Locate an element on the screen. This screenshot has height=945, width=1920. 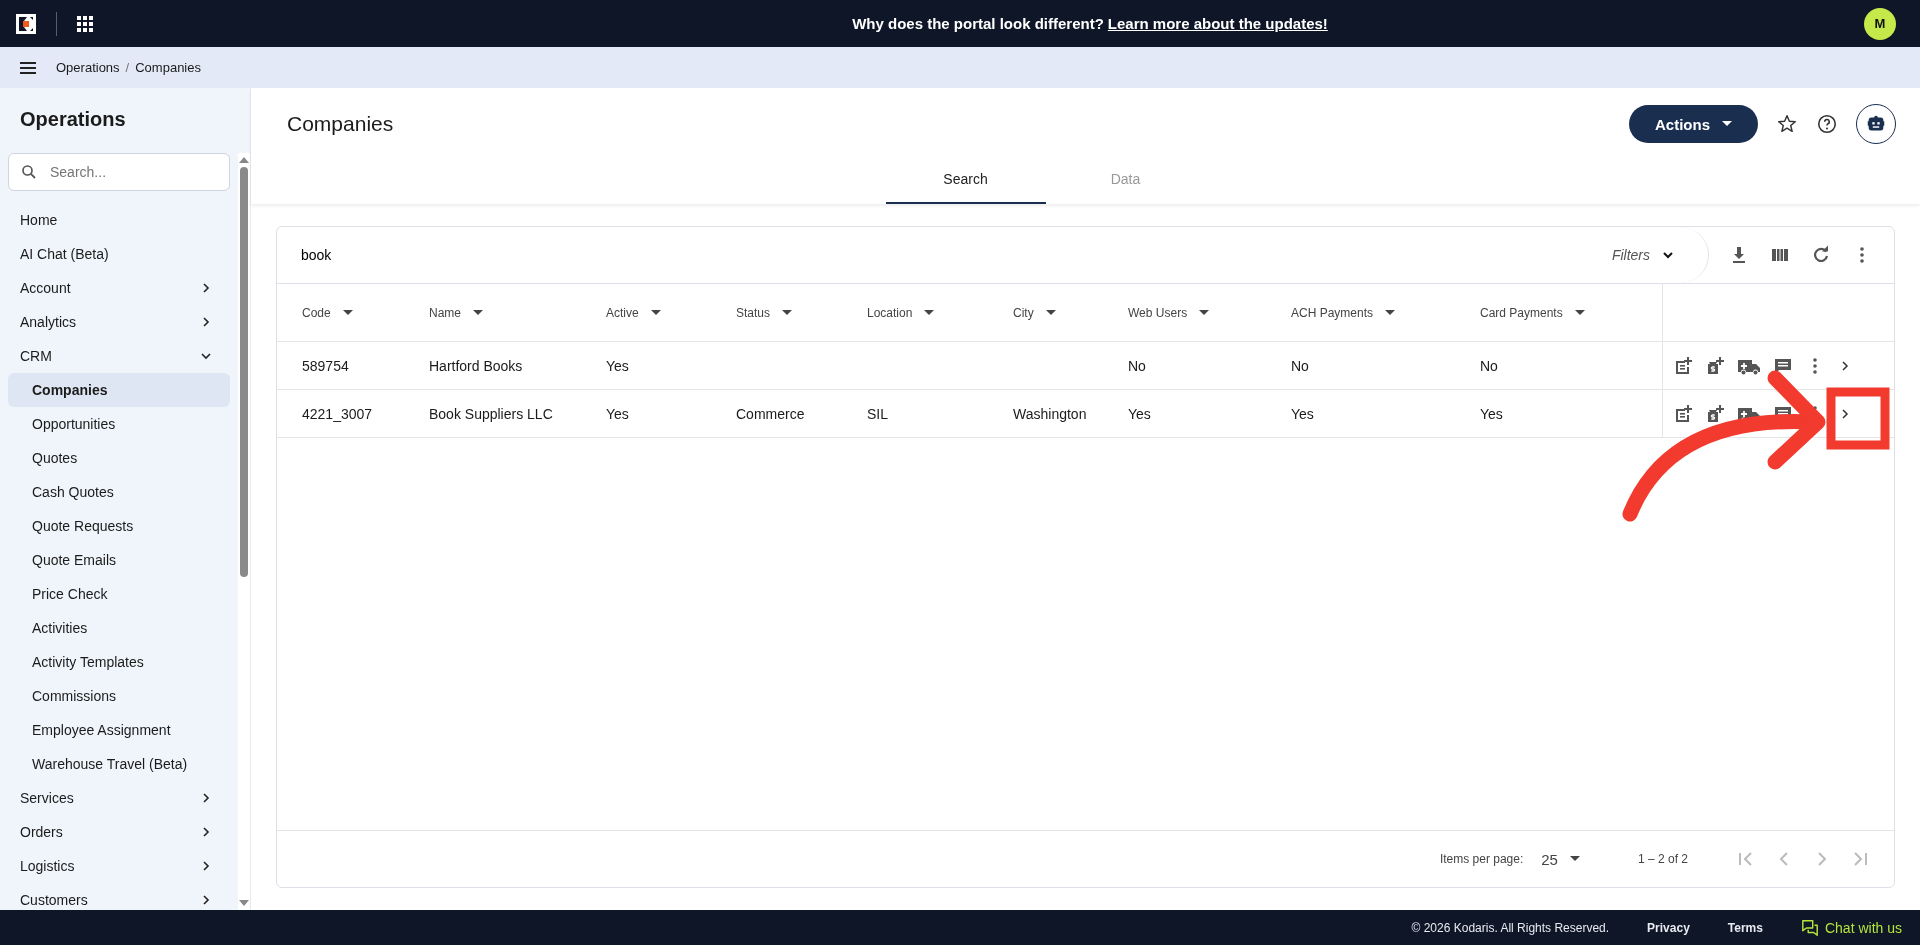
sidebar-item: Services is located at coordinates (119, 798).